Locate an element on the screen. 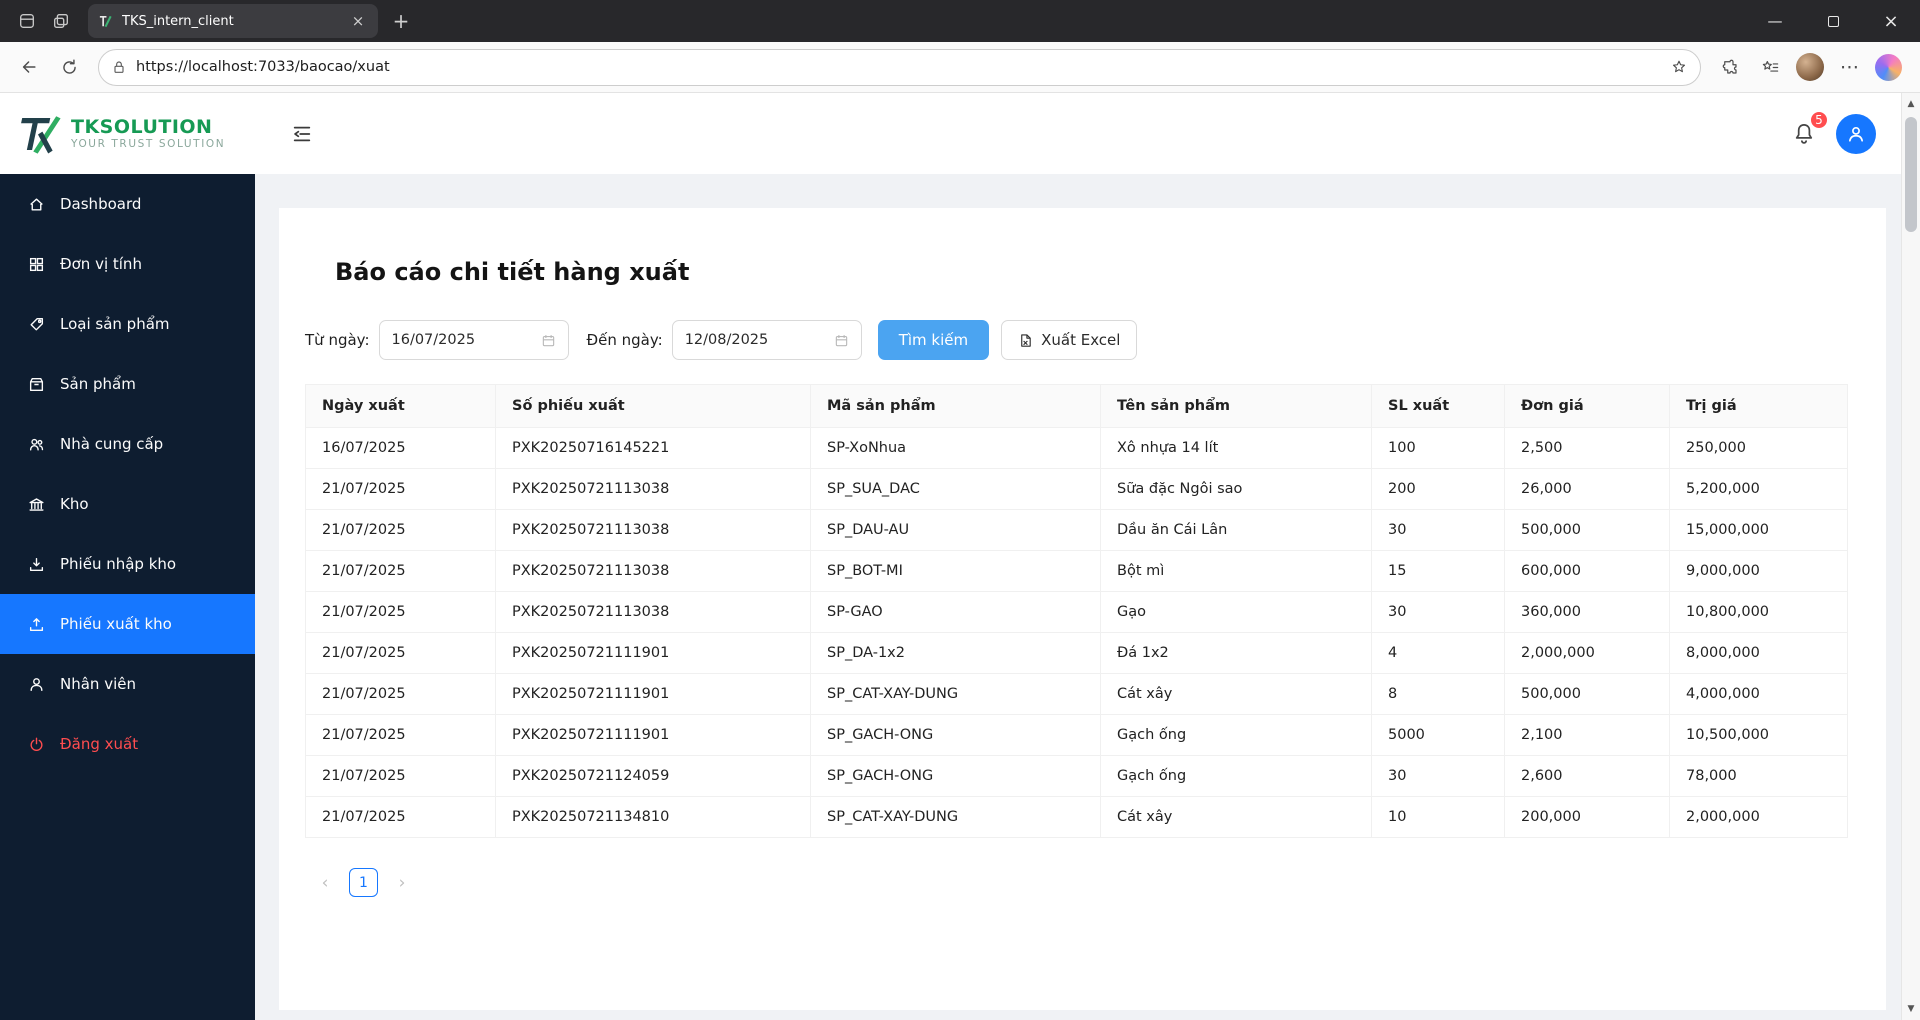 This screenshot has height=1020, width=1920. workspaces-icon is located at coordinates (27, 21).